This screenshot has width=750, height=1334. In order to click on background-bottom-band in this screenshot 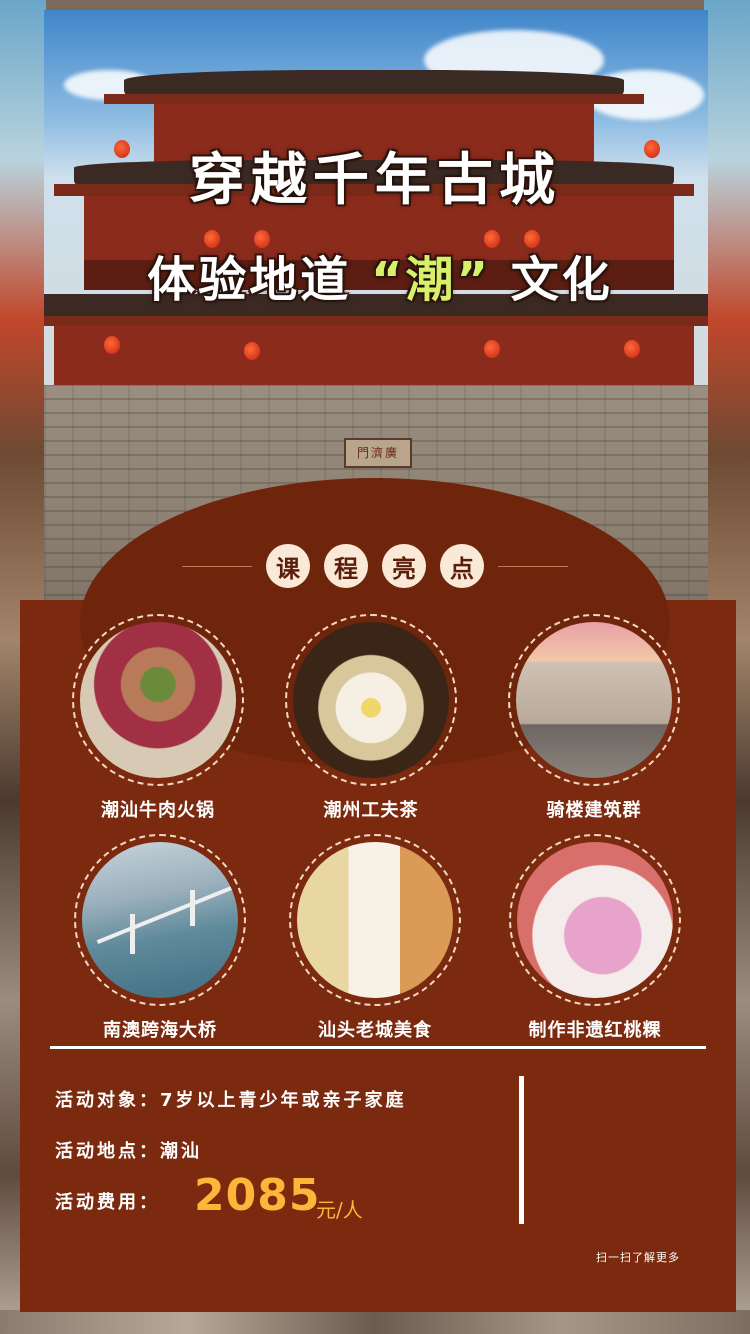, I will do `click(375, 1322)`.